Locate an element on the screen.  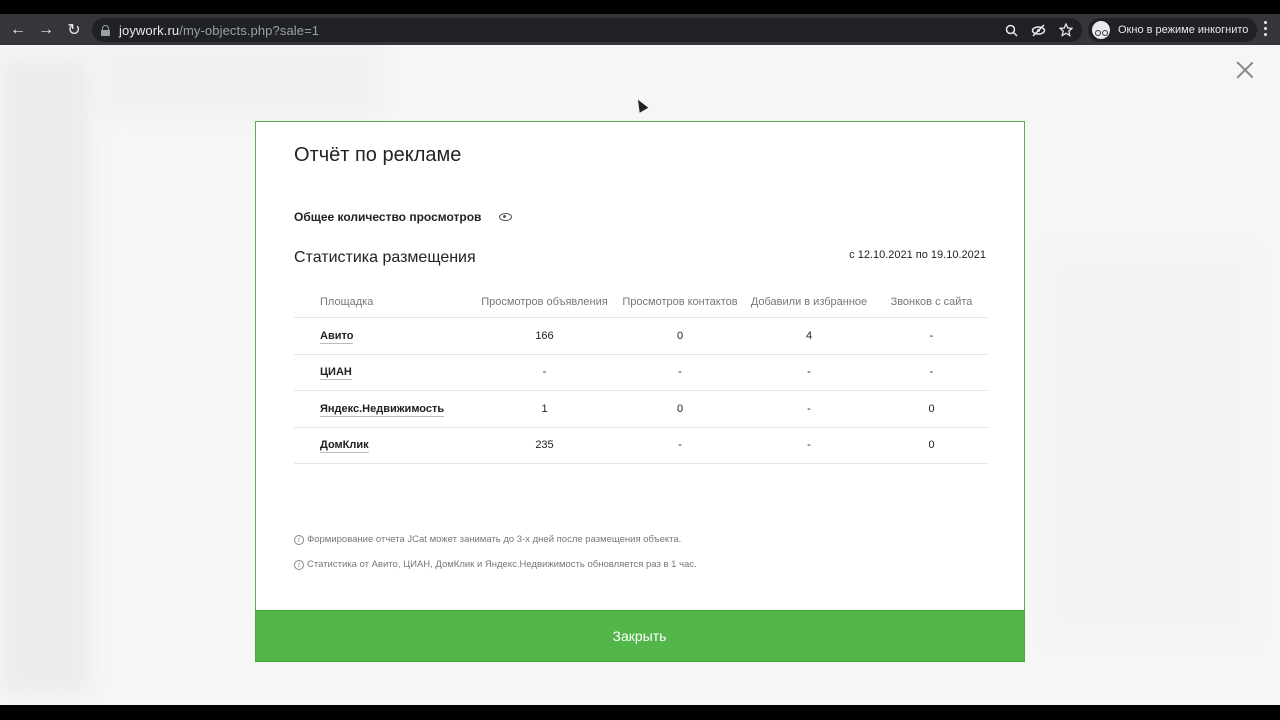
column-header: Площадка is located at coordinates (347, 301).